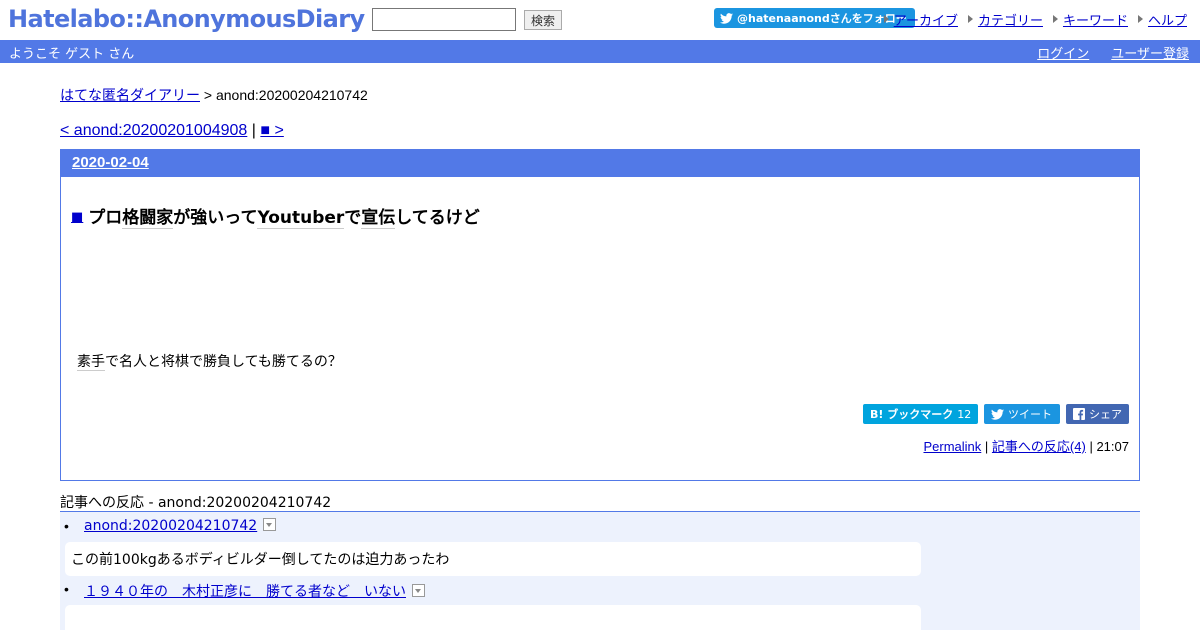  I want to click on nav-help-label: ヘルプ, so click(1167, 21).